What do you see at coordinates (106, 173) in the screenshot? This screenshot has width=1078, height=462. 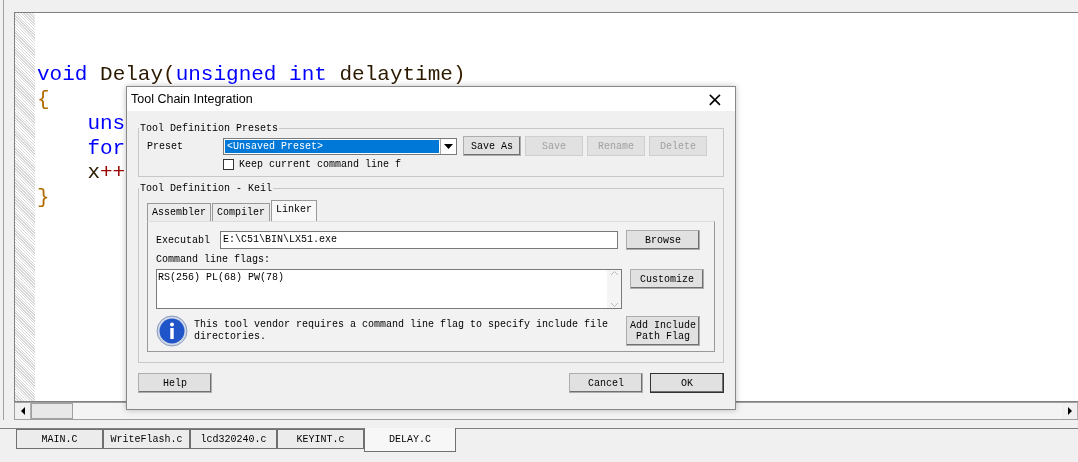 I see `code-line: x++` at bounding box center [106, 173].